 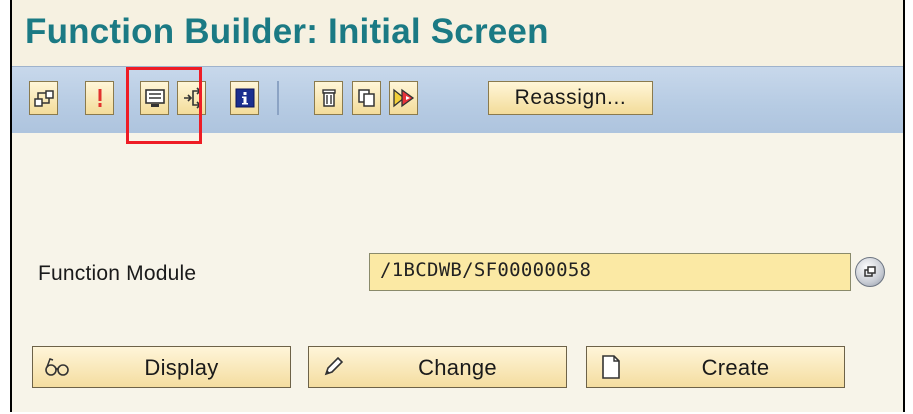 I want to click on copy-icon, so click(x=366, y=98).